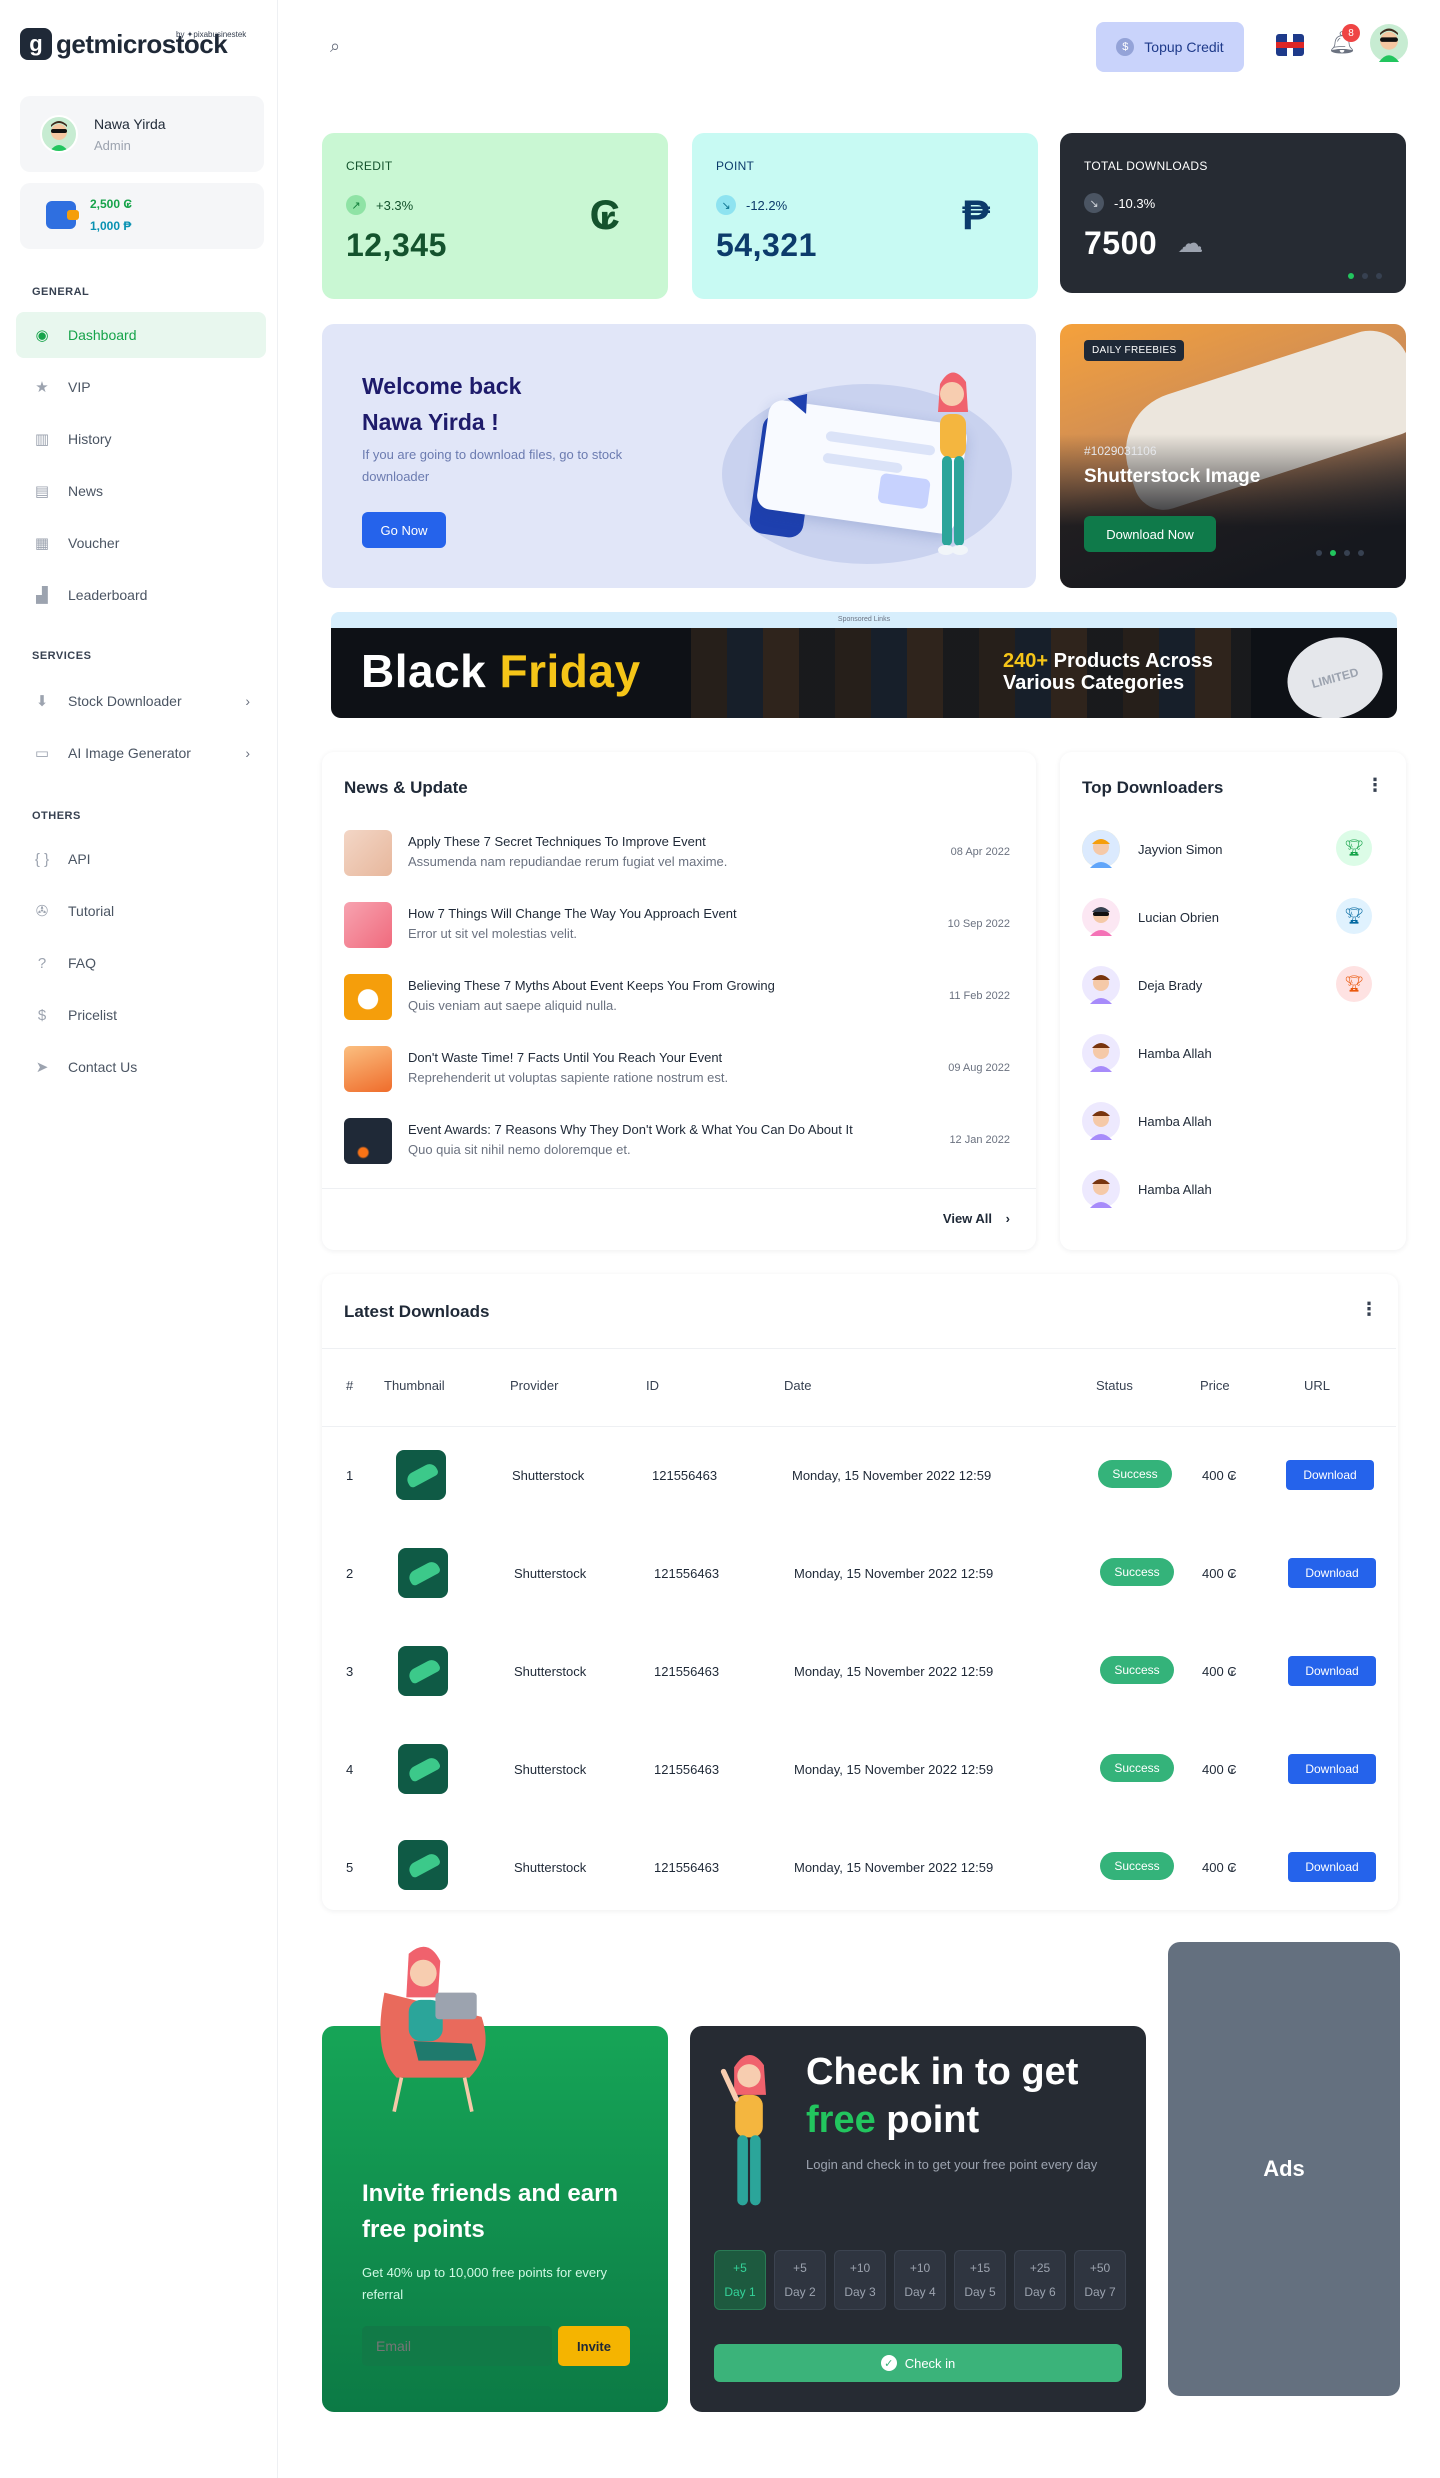 Image resolution: width=1440 pixels, height=2478 pixels. Describe the element at coordinates (1040, 2268) in the screenshot. I see `day-points: +25` at that location.